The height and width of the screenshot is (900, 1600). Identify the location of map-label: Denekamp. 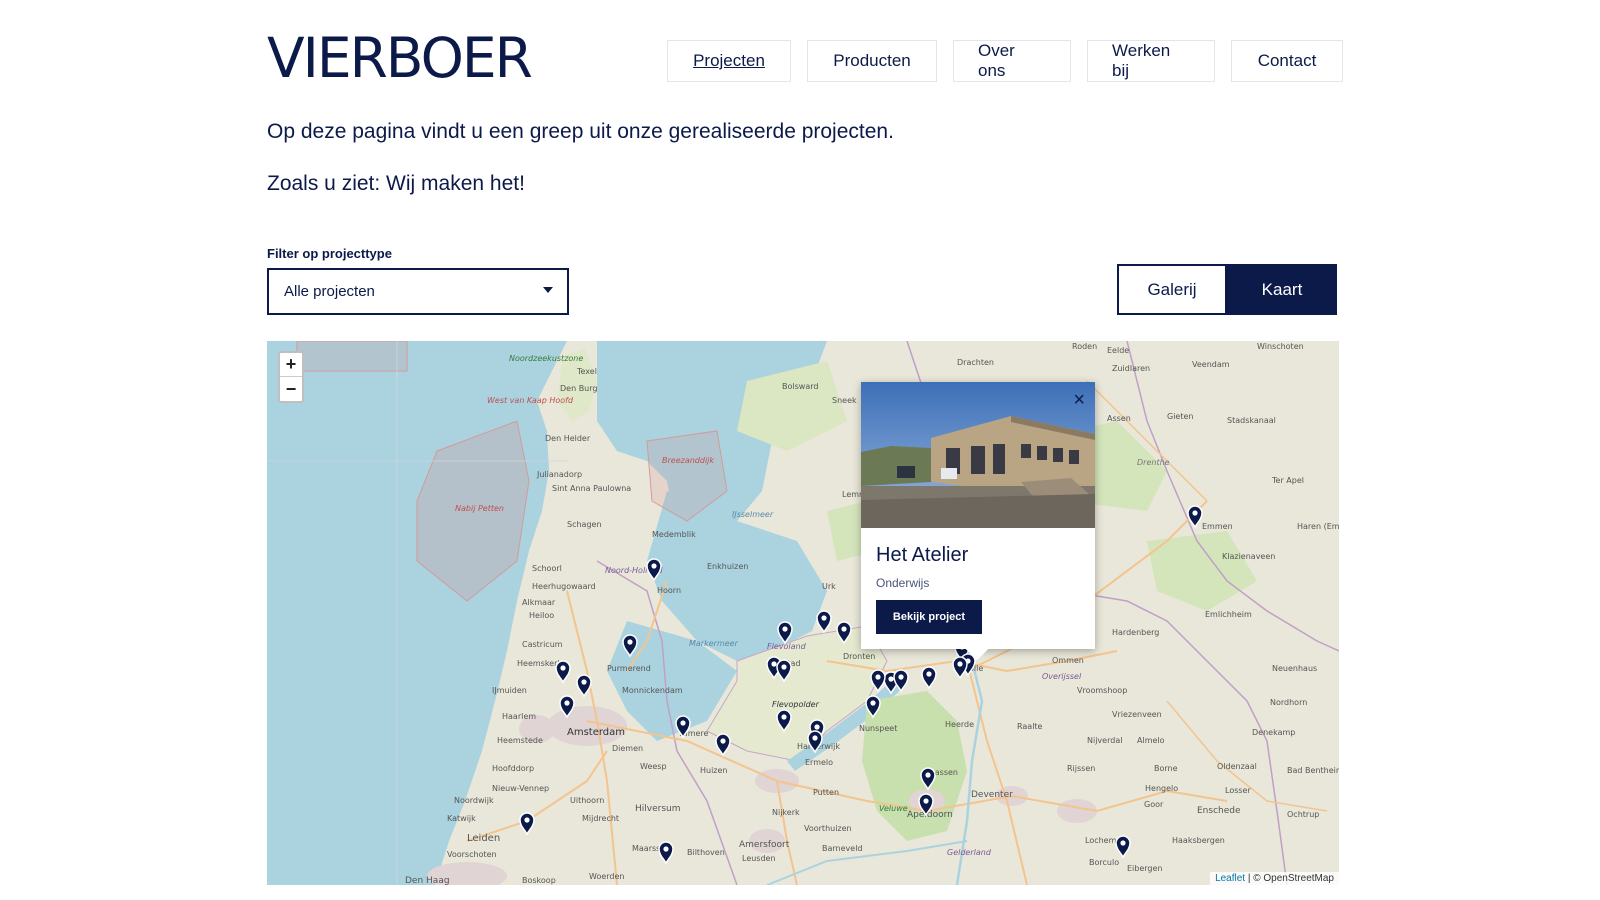
(1273, 732).